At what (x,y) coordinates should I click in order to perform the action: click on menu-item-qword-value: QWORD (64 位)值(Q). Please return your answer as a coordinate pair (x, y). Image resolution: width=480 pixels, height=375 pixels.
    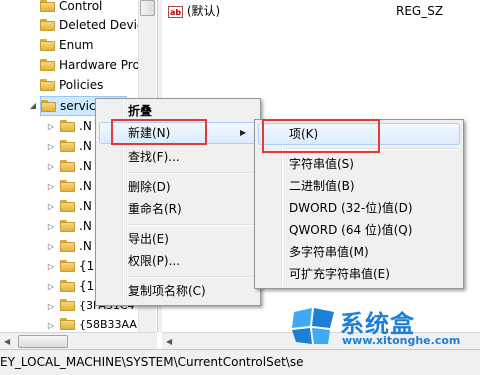
    Looking at the image, I should click on (350, 230).